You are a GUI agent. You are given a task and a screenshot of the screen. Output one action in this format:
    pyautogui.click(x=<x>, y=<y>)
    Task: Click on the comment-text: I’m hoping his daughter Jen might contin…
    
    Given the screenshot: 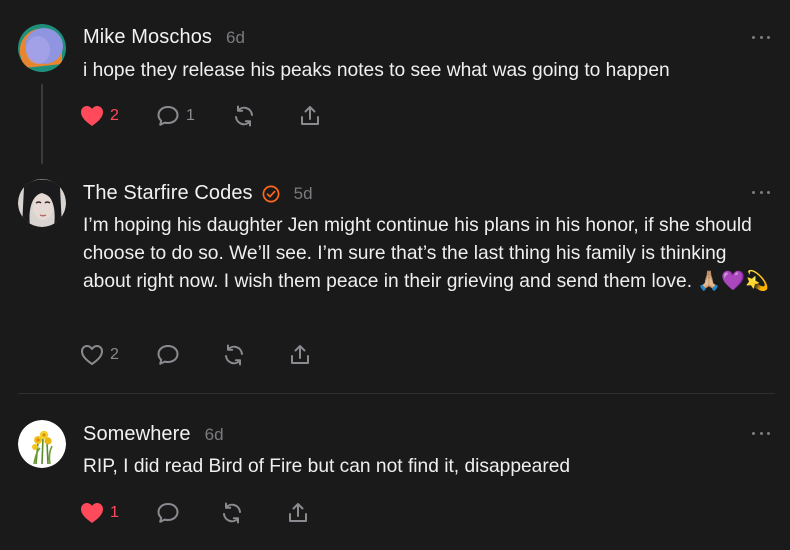 What is the action you would take?
    pyautogui.click(x=426, y=253)
    